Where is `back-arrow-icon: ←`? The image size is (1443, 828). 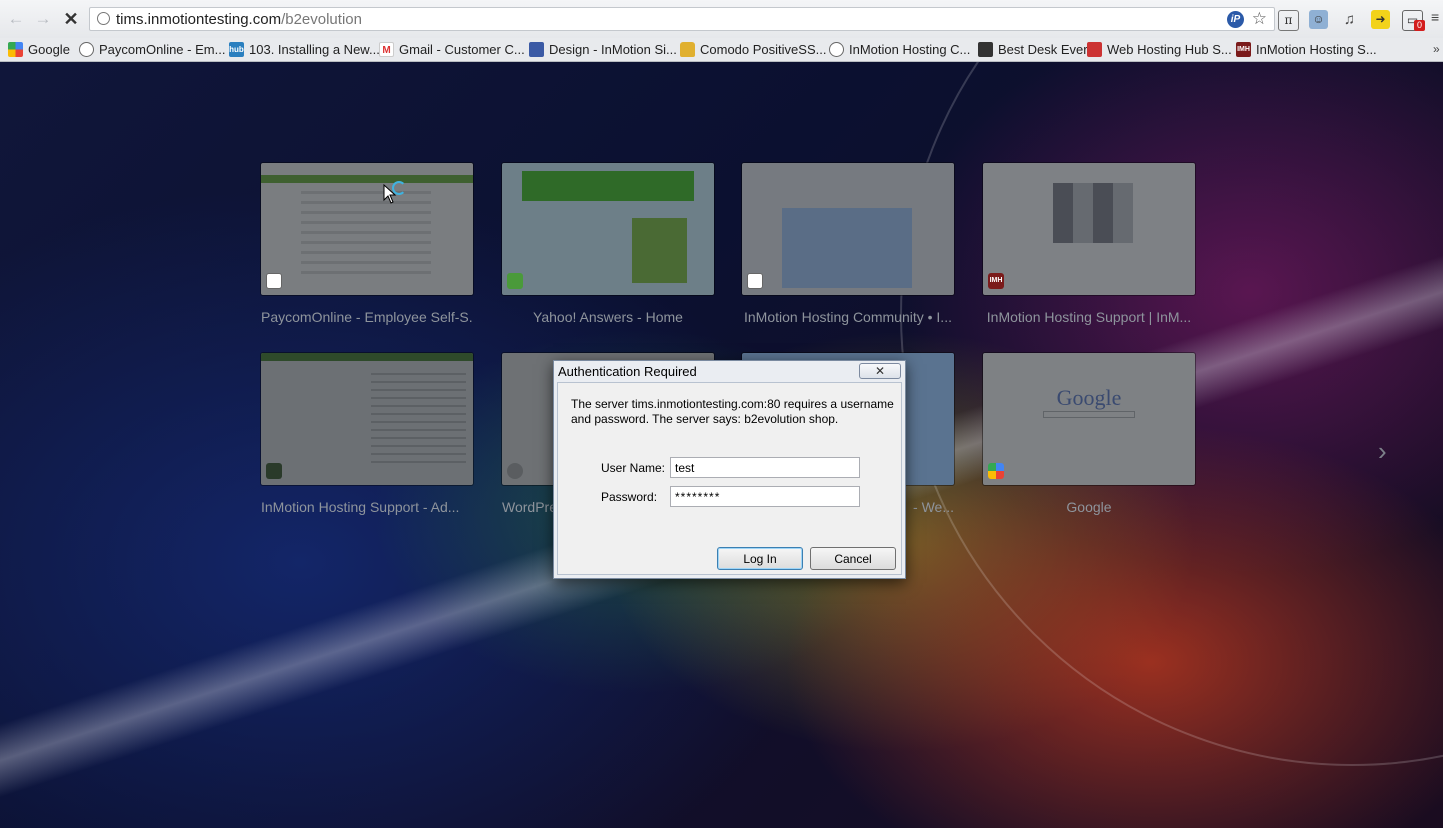
back-arrow-icon: ← is located at coordinates (16, 19).